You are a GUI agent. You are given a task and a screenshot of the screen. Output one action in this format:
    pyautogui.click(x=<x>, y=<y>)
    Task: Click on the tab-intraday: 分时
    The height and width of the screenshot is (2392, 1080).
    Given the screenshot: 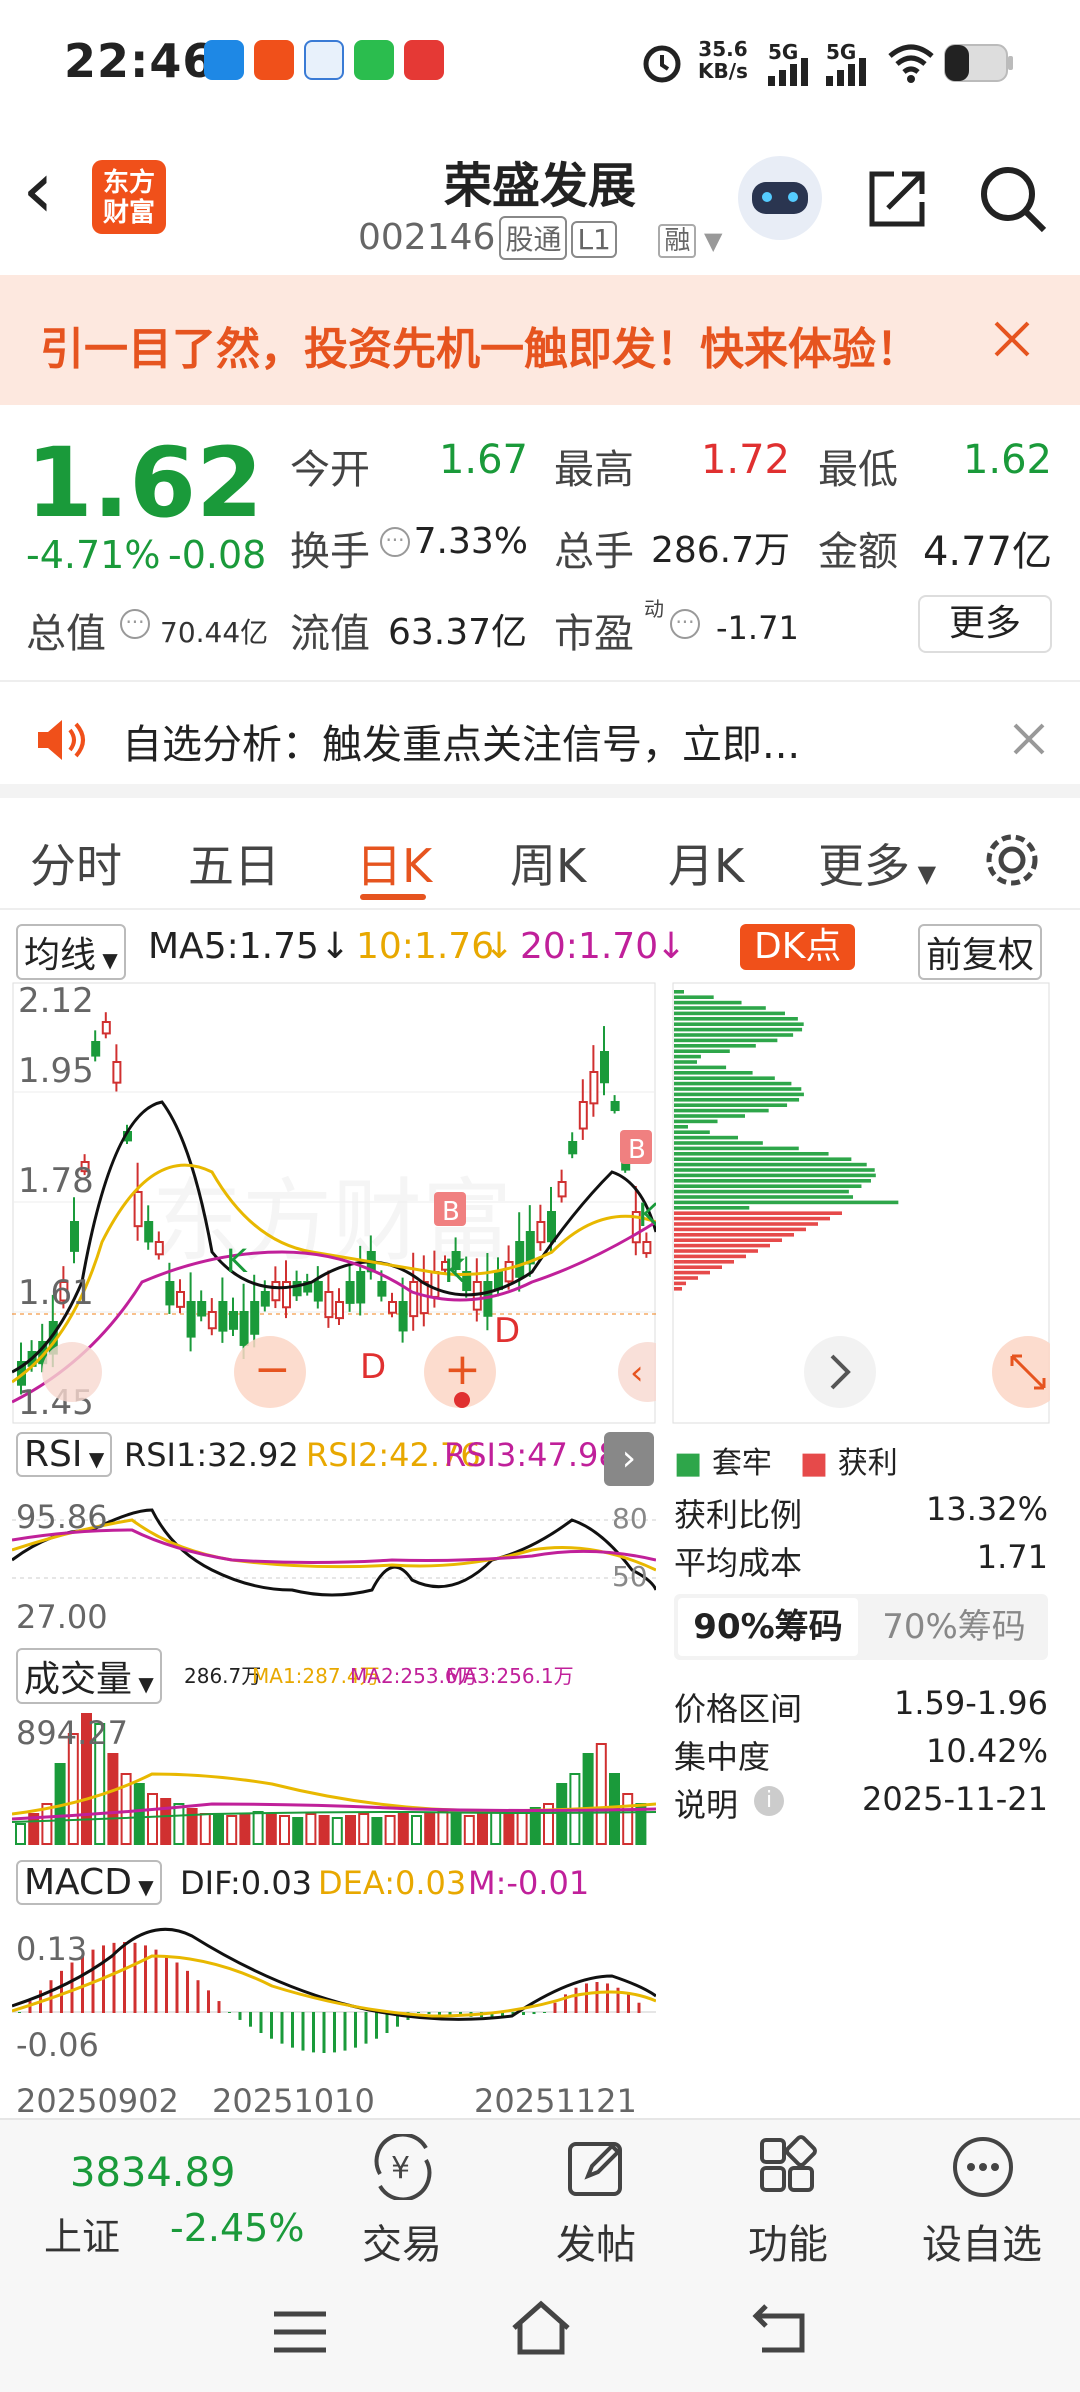 What is the action you would take?
    pyautogui.click(x=76, y=863)
    